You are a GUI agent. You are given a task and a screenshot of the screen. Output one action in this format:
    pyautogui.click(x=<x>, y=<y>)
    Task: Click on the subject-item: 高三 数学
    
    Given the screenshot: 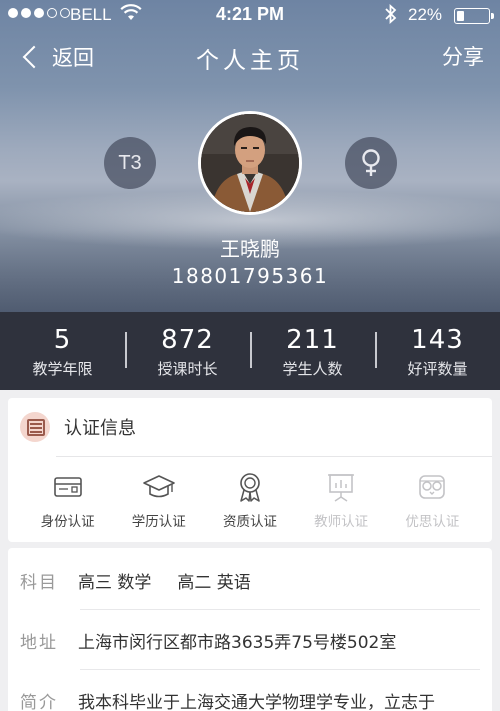 What is the action you would take?
    pyautogui.click(x=115, y=582)
    